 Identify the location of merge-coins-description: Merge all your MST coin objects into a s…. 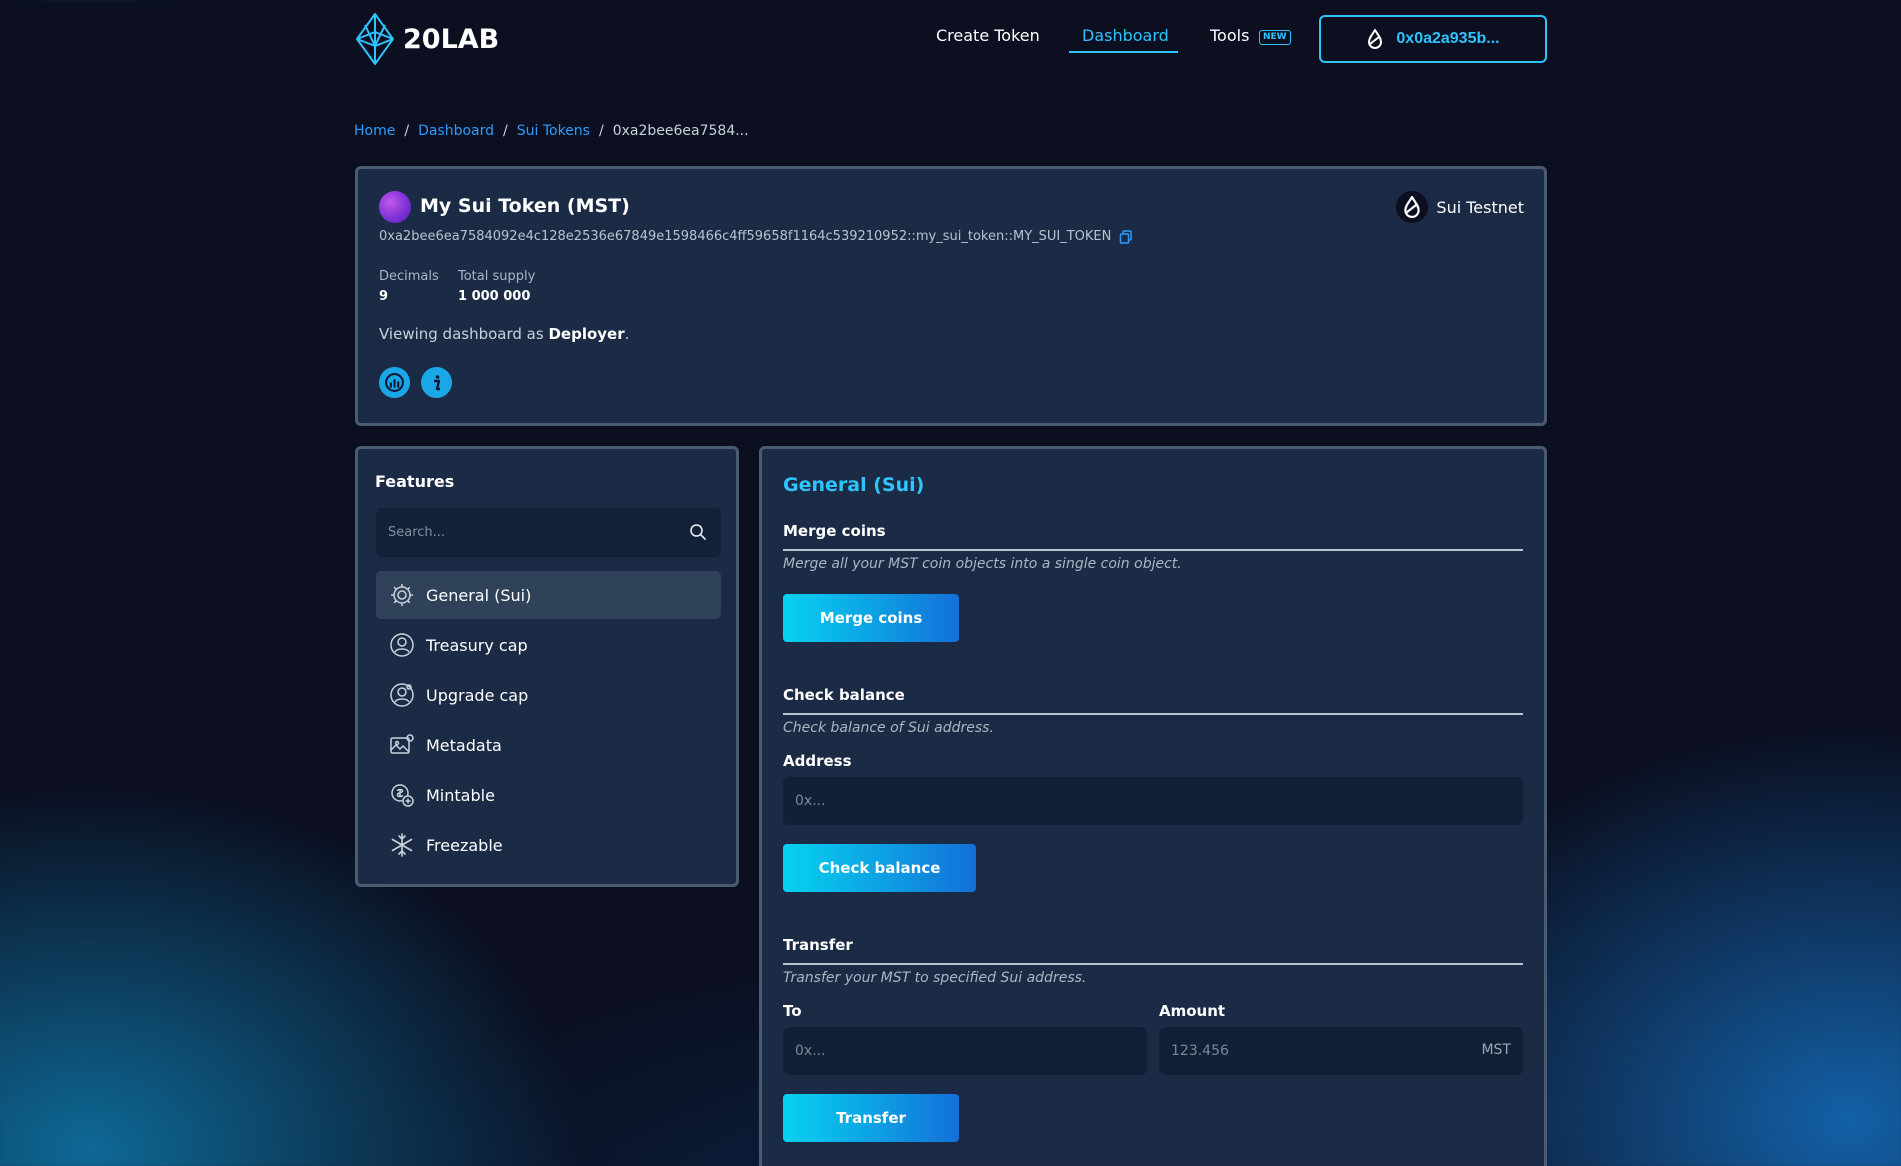
(982, 564).